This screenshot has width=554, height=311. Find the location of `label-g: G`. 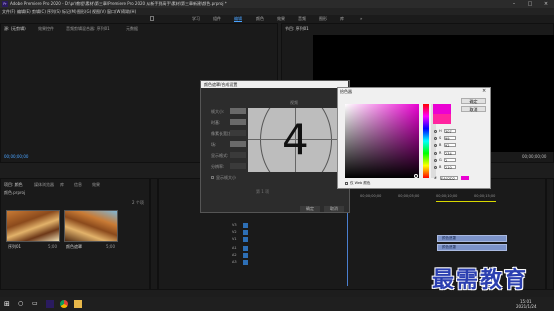

label-g: G is located at coordinates (440, 160).